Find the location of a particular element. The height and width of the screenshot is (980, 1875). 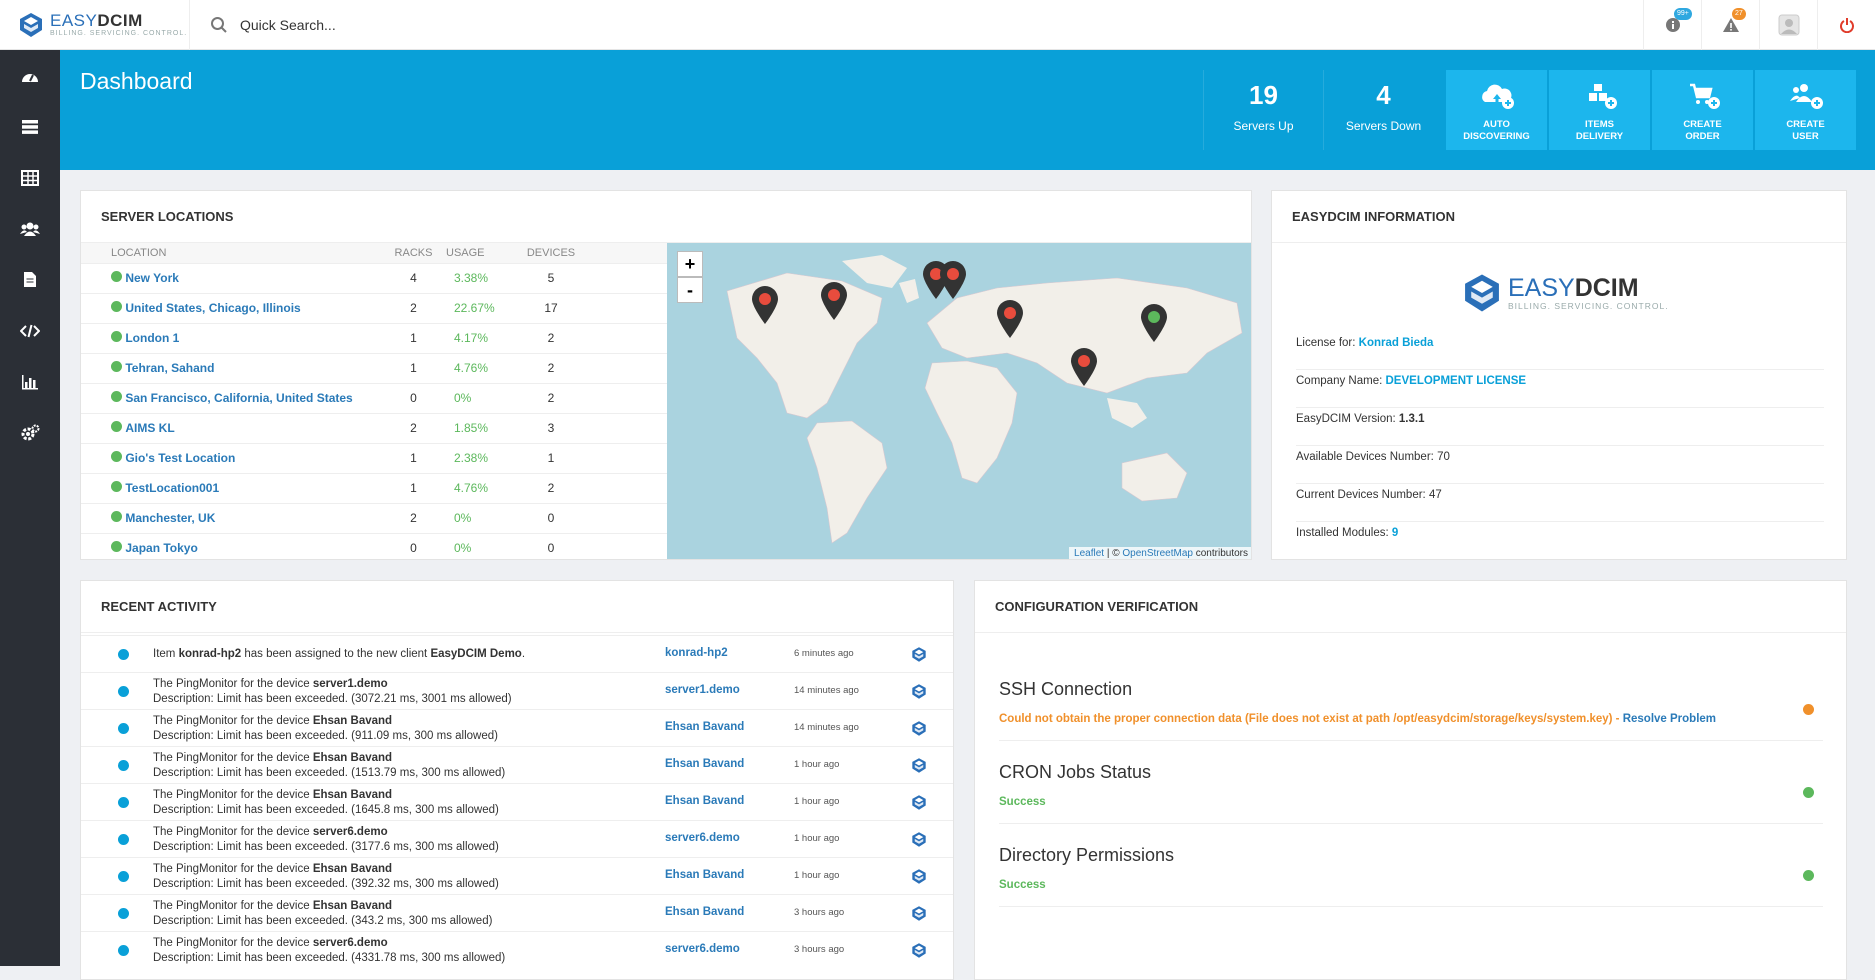

license-value: Konrad Bieda is located at coordinates (1396, 343).